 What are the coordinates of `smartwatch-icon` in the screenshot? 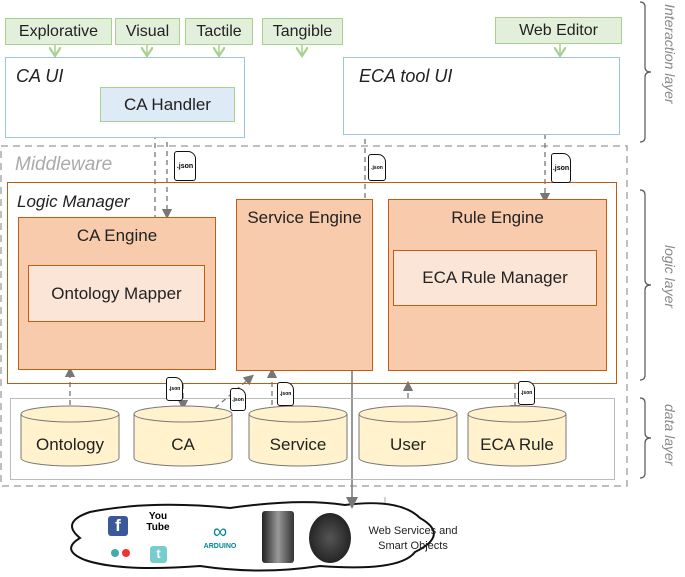 It's located at (330, 538).